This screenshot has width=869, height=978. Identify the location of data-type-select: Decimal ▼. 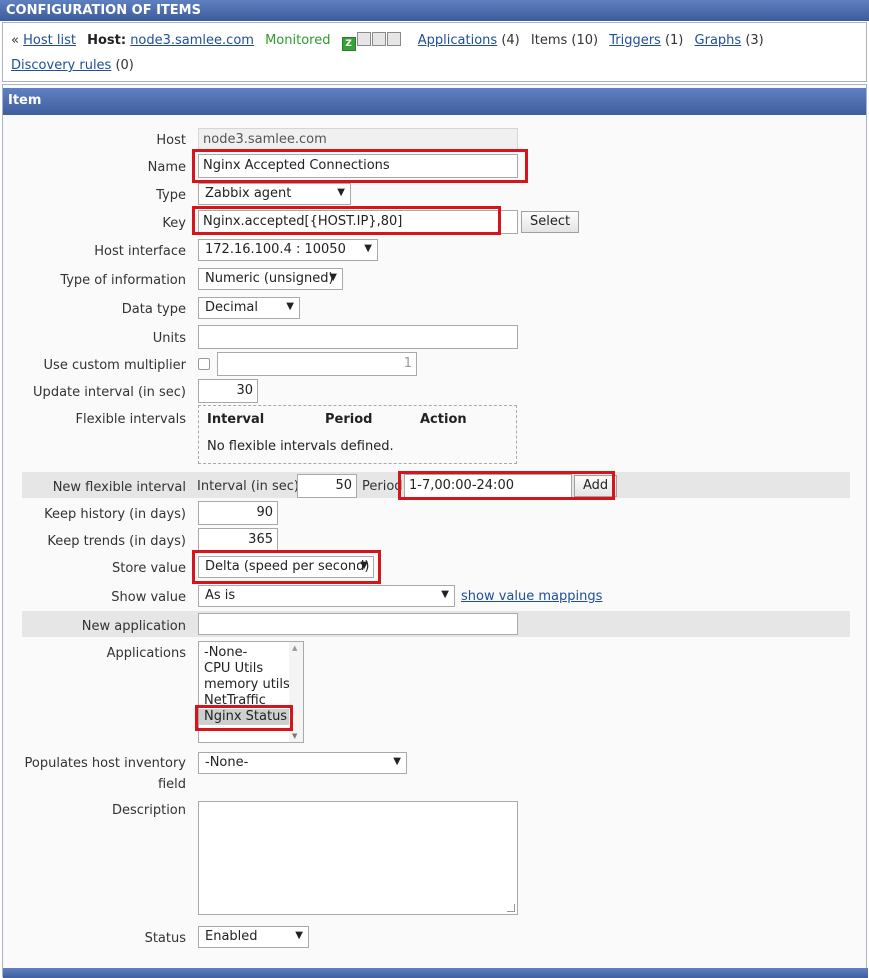
(249, 308).